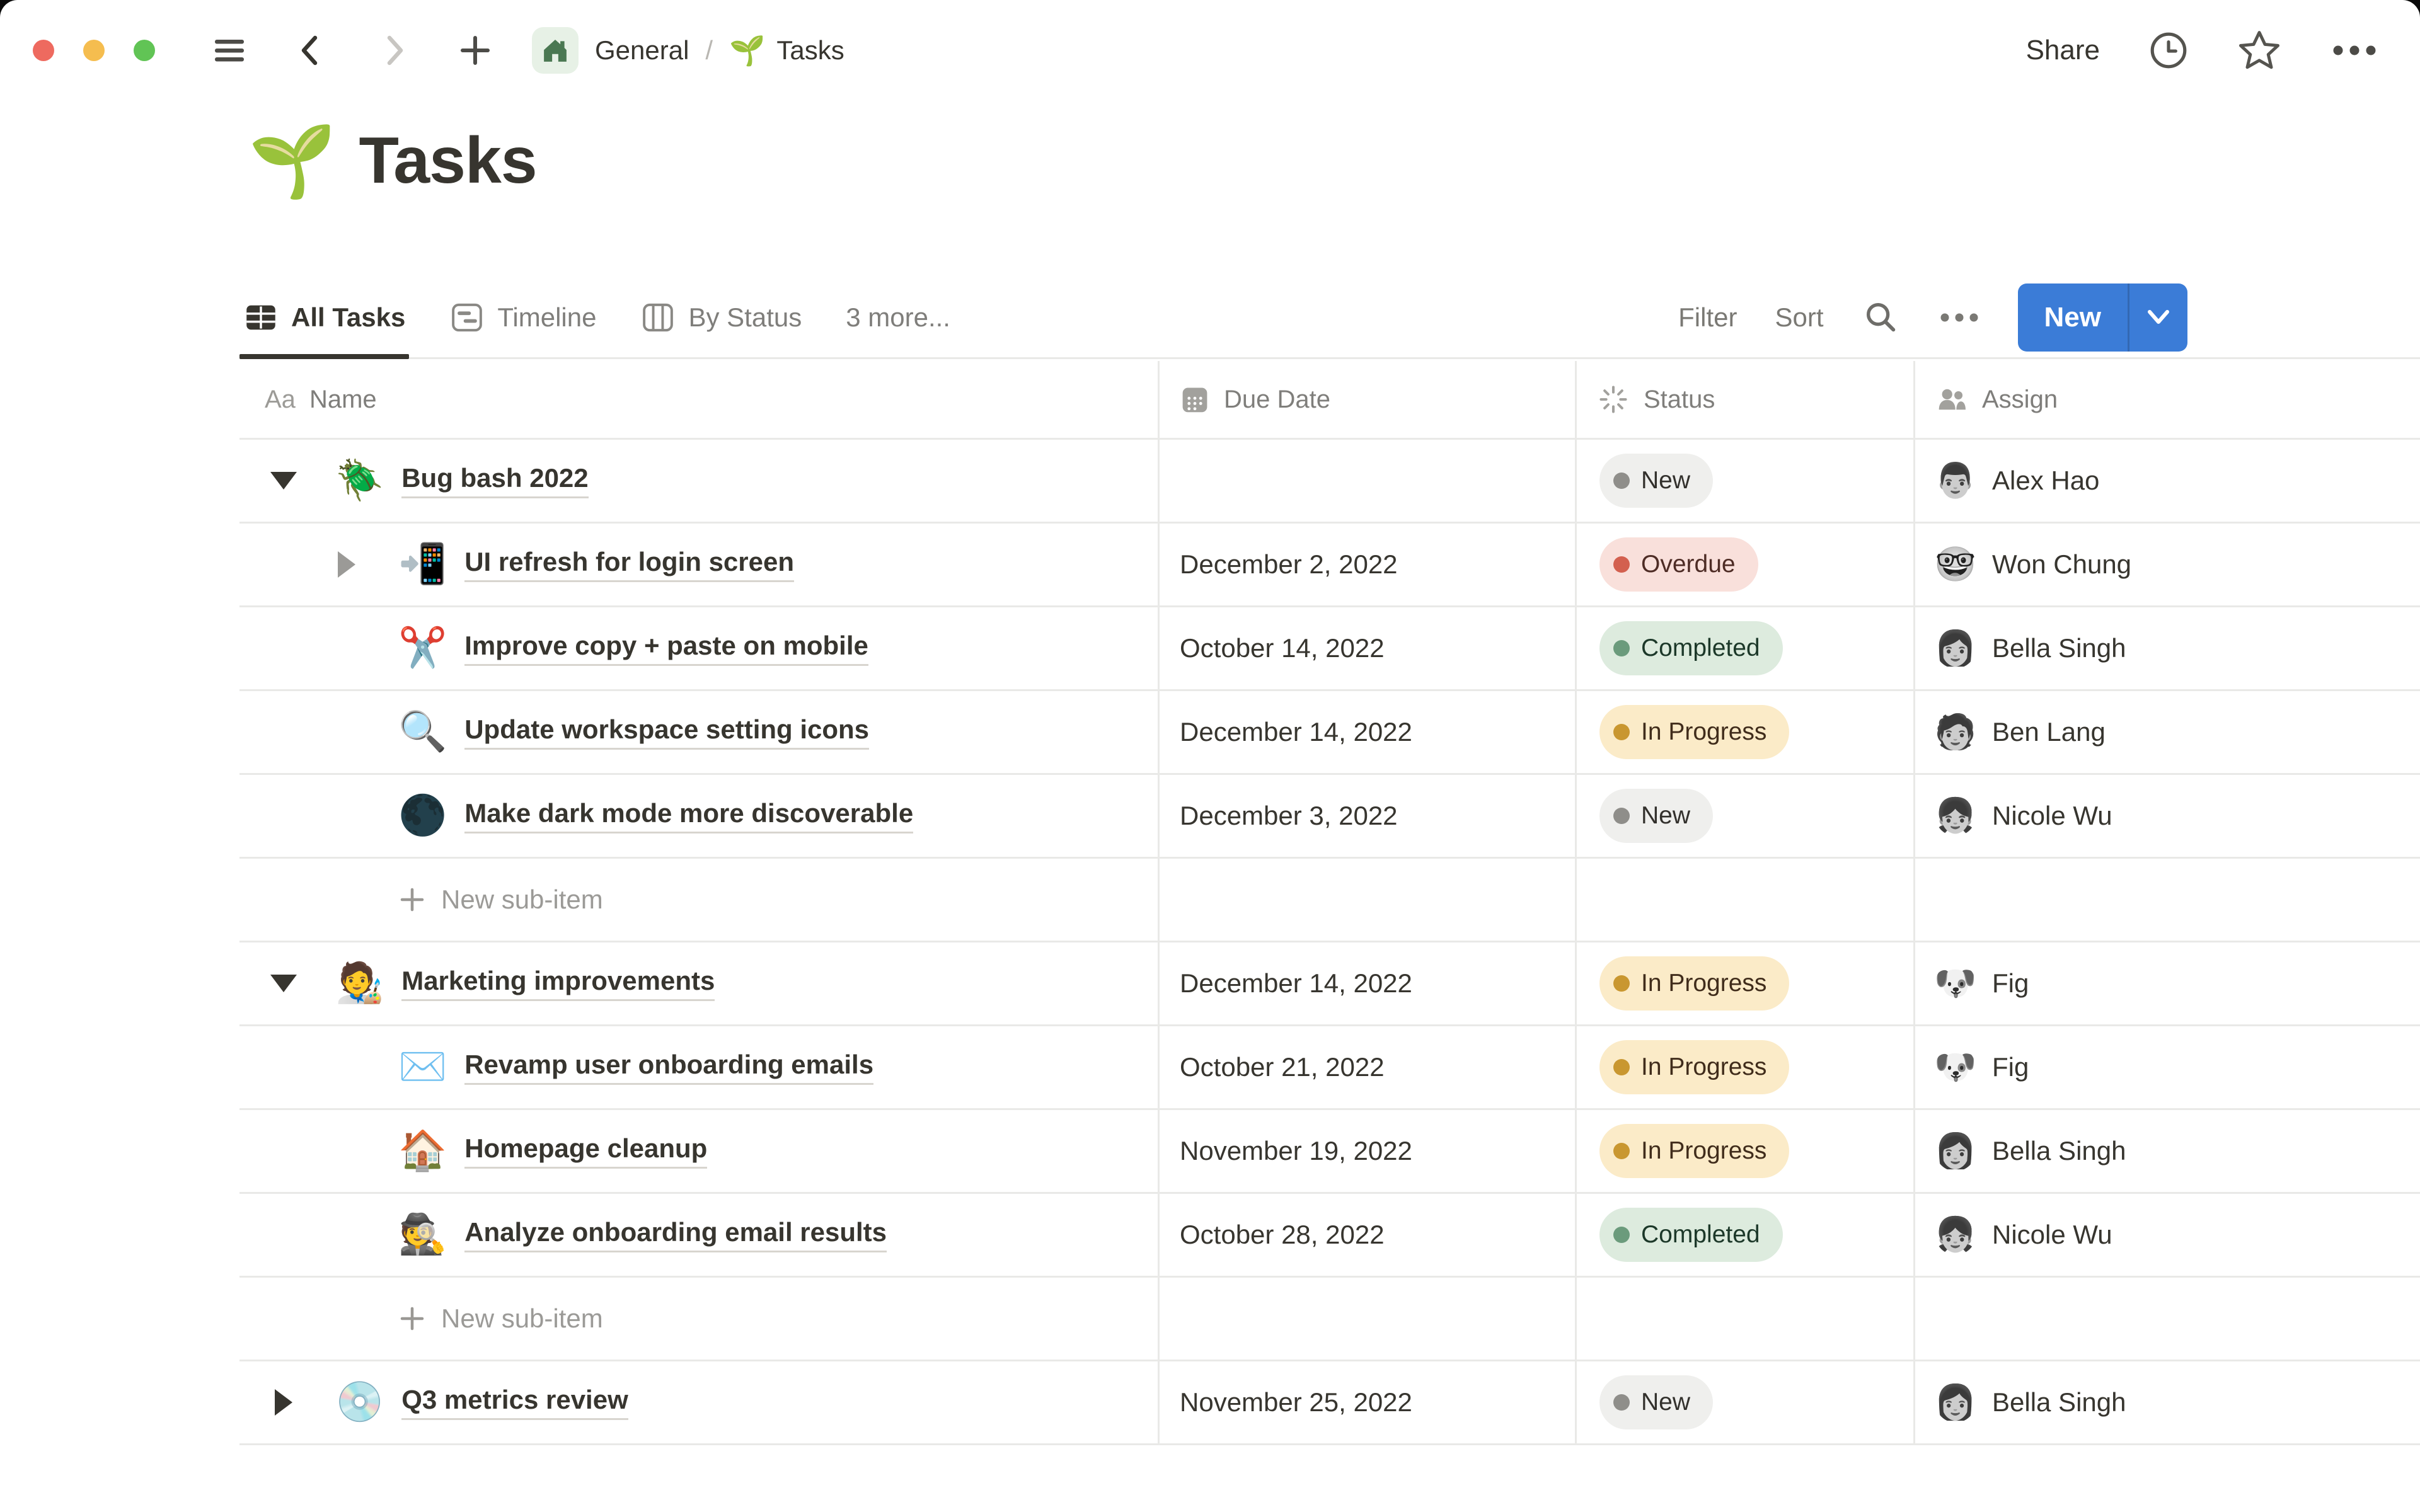 Image resolution: width=2420 pixels, height=1512 pixels. Describe the element at coordinates (311, 50) in the screenshot. I see `back-icon` at that location.